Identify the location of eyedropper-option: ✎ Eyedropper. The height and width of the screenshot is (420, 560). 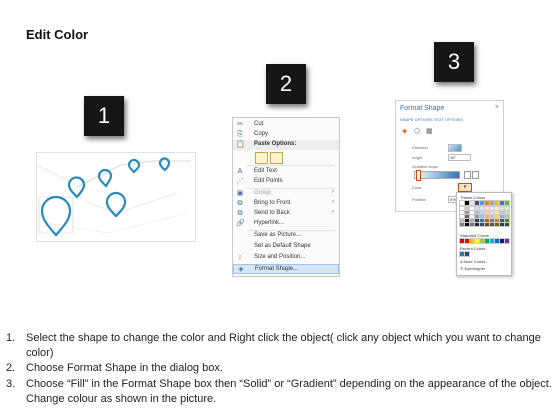
(472, 268).